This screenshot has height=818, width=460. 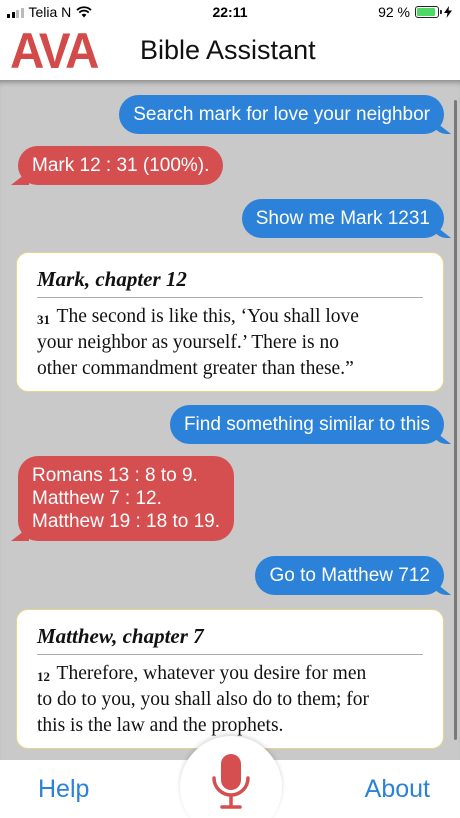 I want to click on verse-card-title: Matthew, chapter 7, so click(x=230, y=639).